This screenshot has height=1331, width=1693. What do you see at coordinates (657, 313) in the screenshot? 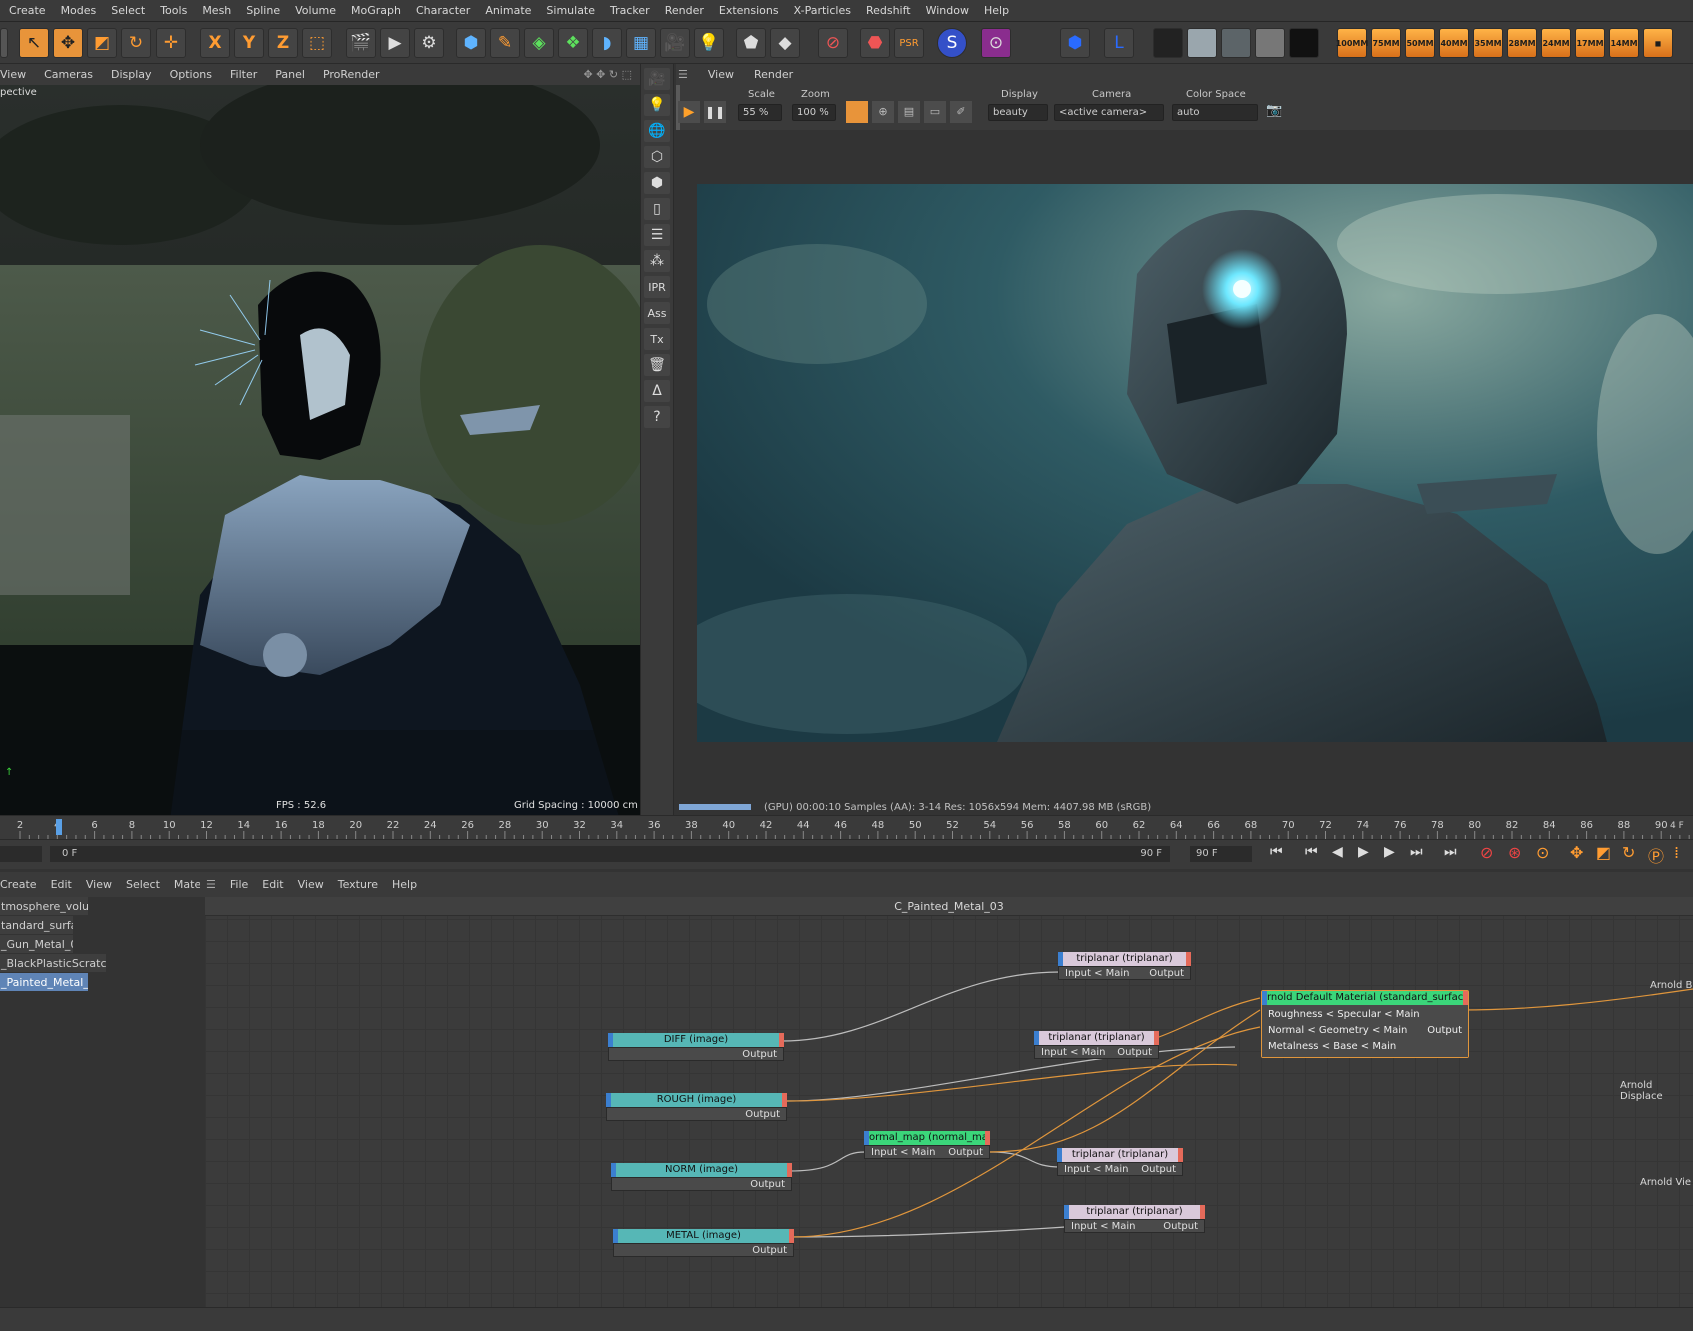
I see `ass-export-button: Ass` at bounding box center [657, 313].